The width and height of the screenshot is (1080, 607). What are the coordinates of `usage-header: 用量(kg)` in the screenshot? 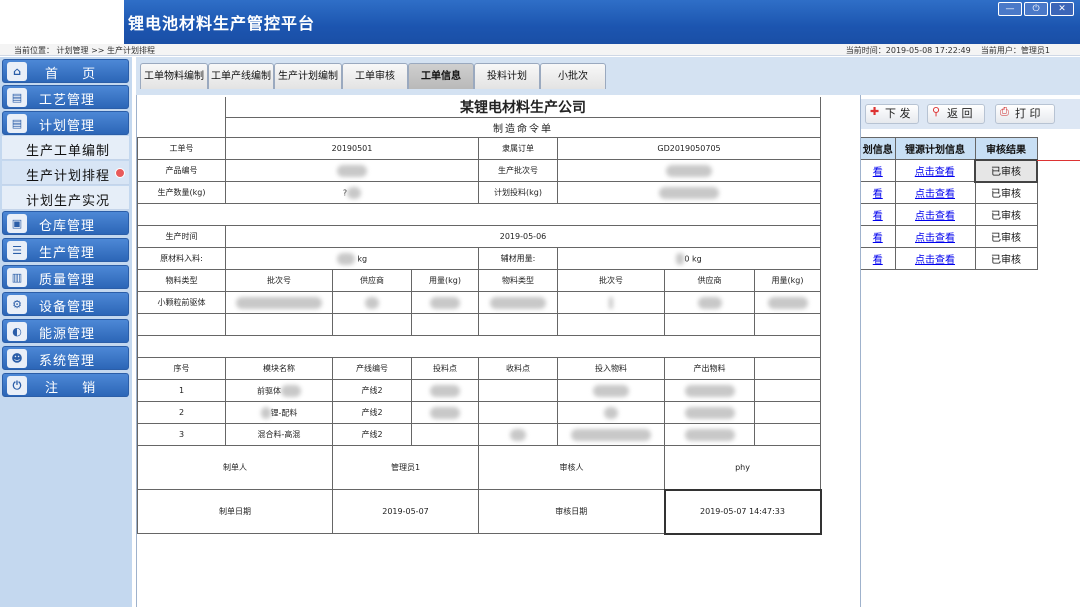 It's located at (445, 280).